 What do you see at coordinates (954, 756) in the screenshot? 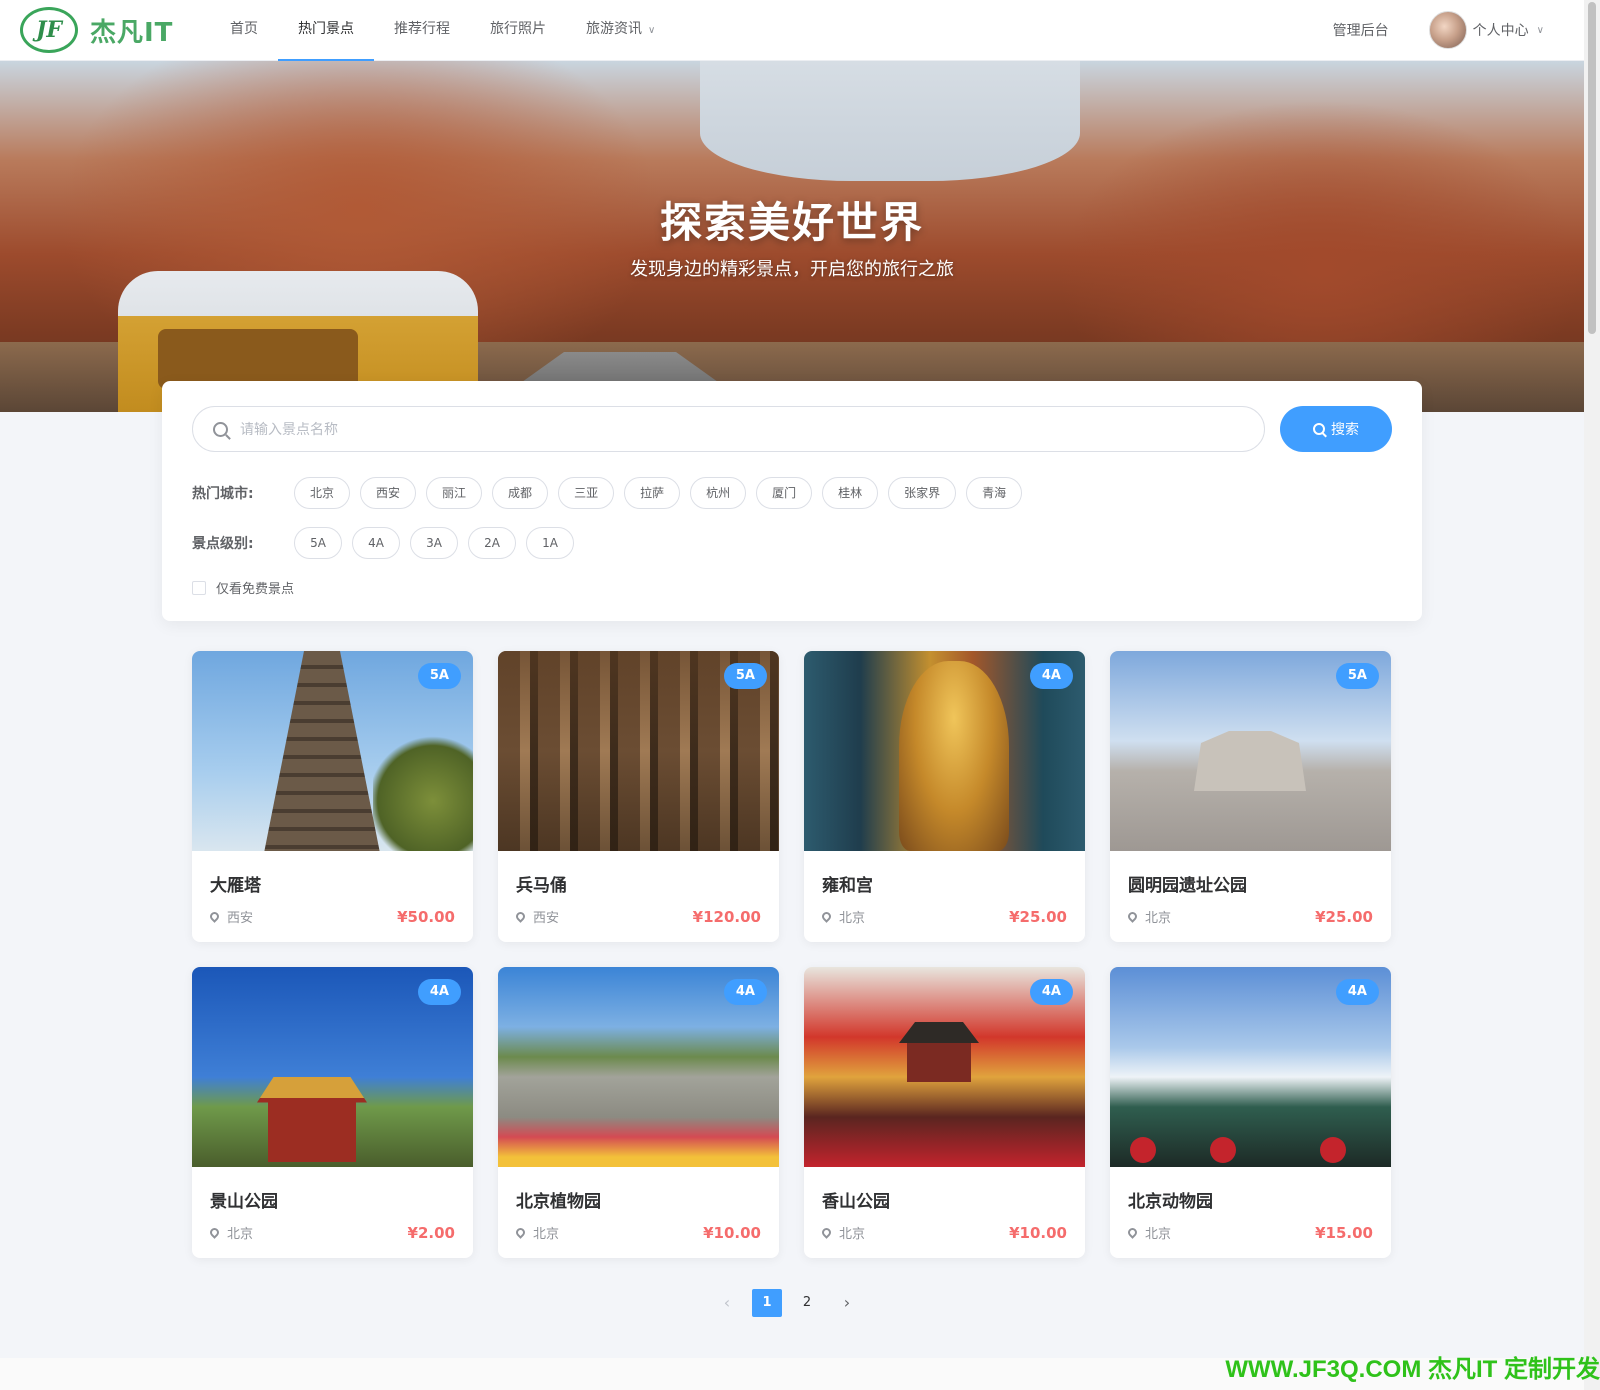
I see `statue-shape` at bounding box center [954, 756].